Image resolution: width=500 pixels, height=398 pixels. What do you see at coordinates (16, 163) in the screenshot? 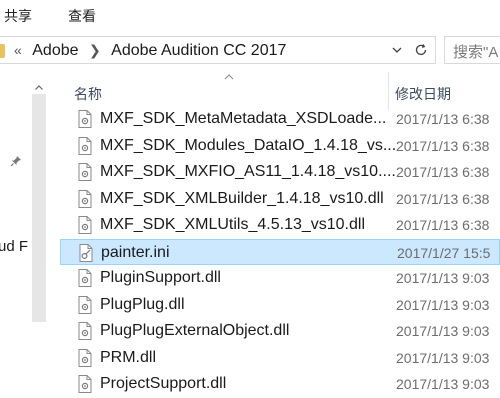
I see `pin-icon` at bounding box center [16, 163].